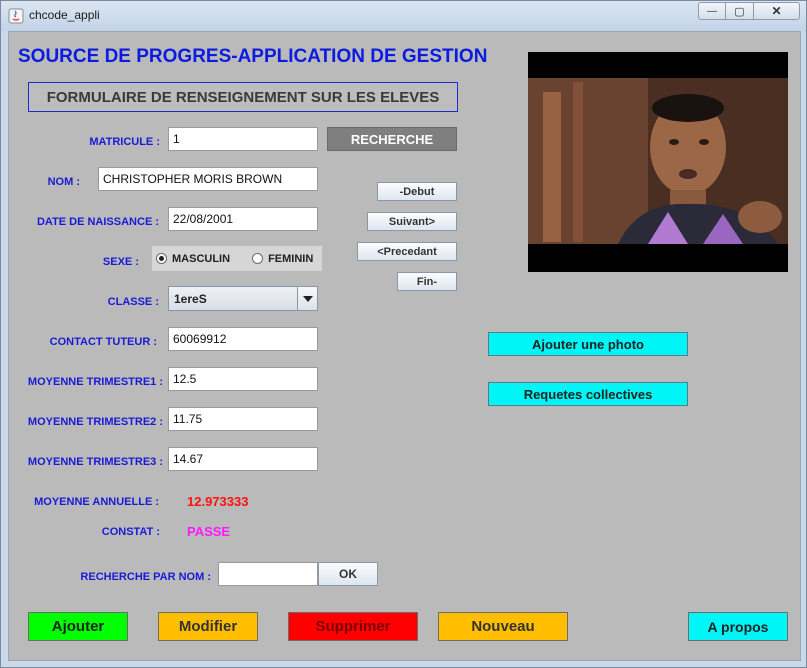  I want to click on nom-input, so click(208, 179).